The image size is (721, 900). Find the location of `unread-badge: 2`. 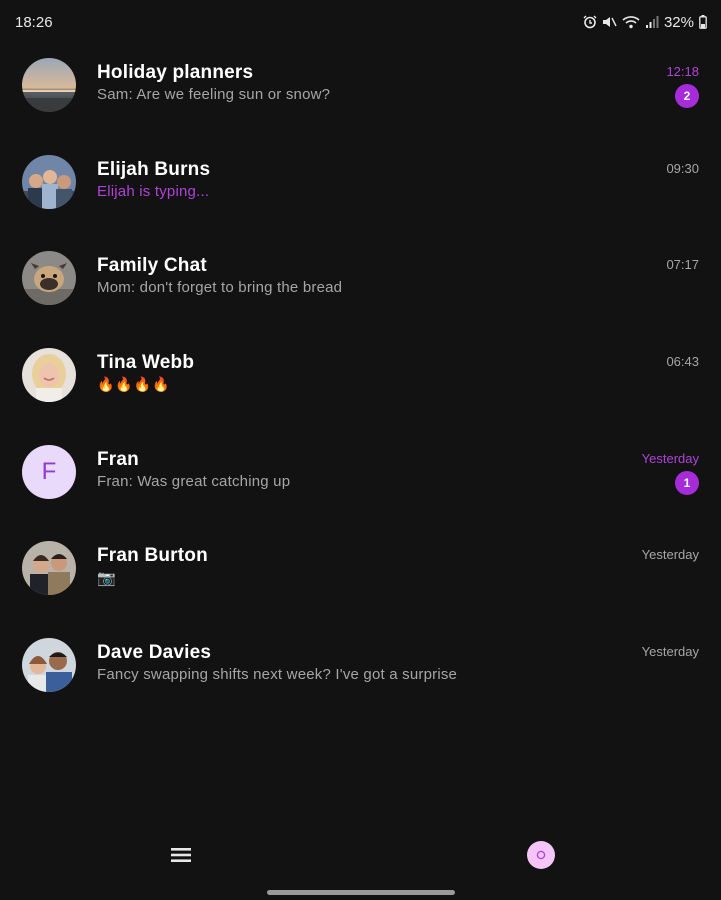

unread-badge: 2 is located at coordinates (687, 96).